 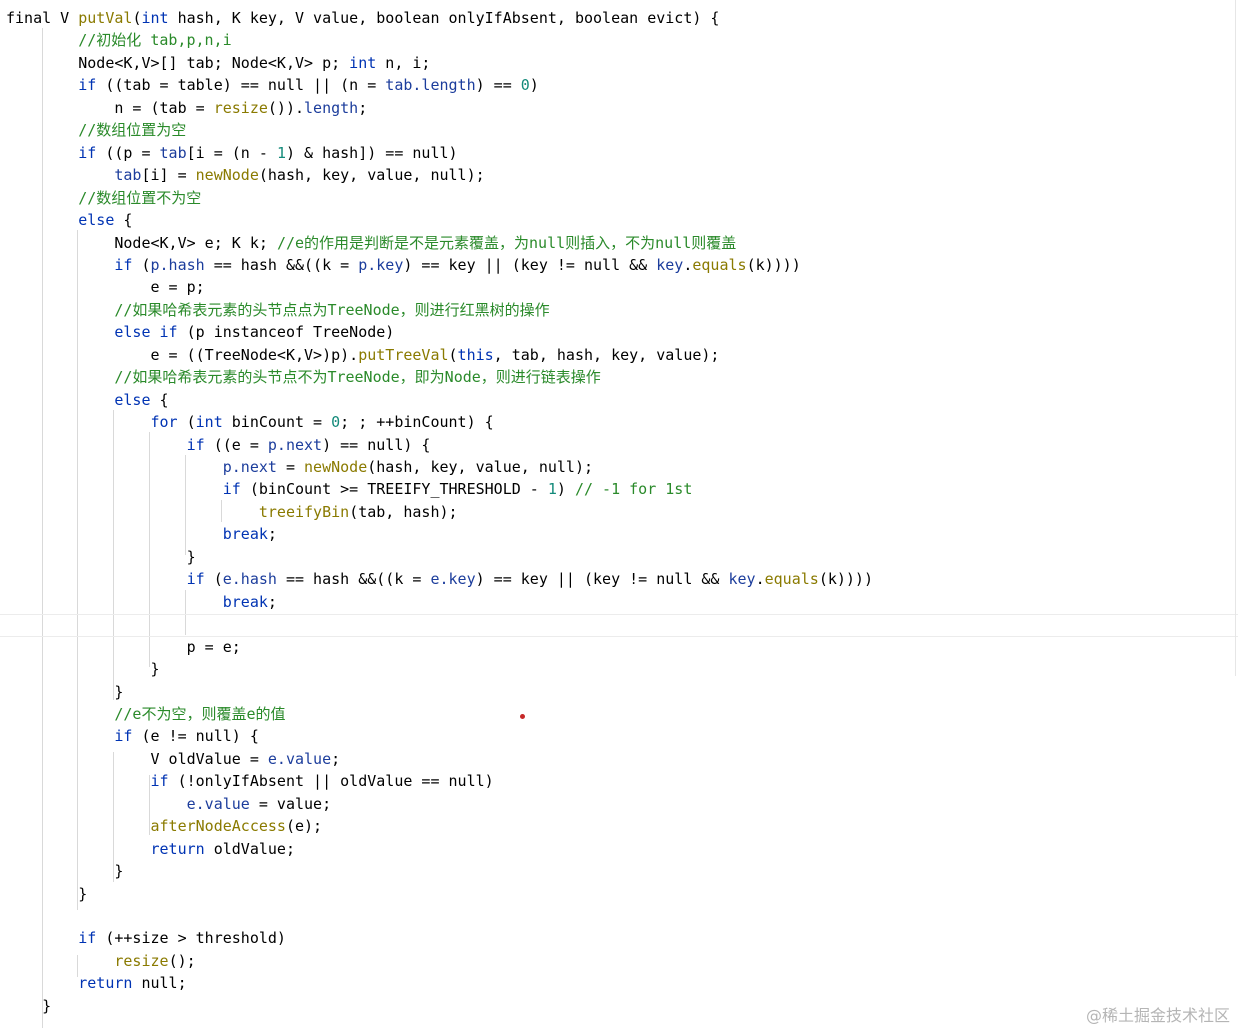 I want to click on code-token-field: p.next, so click(x=249, y=467).